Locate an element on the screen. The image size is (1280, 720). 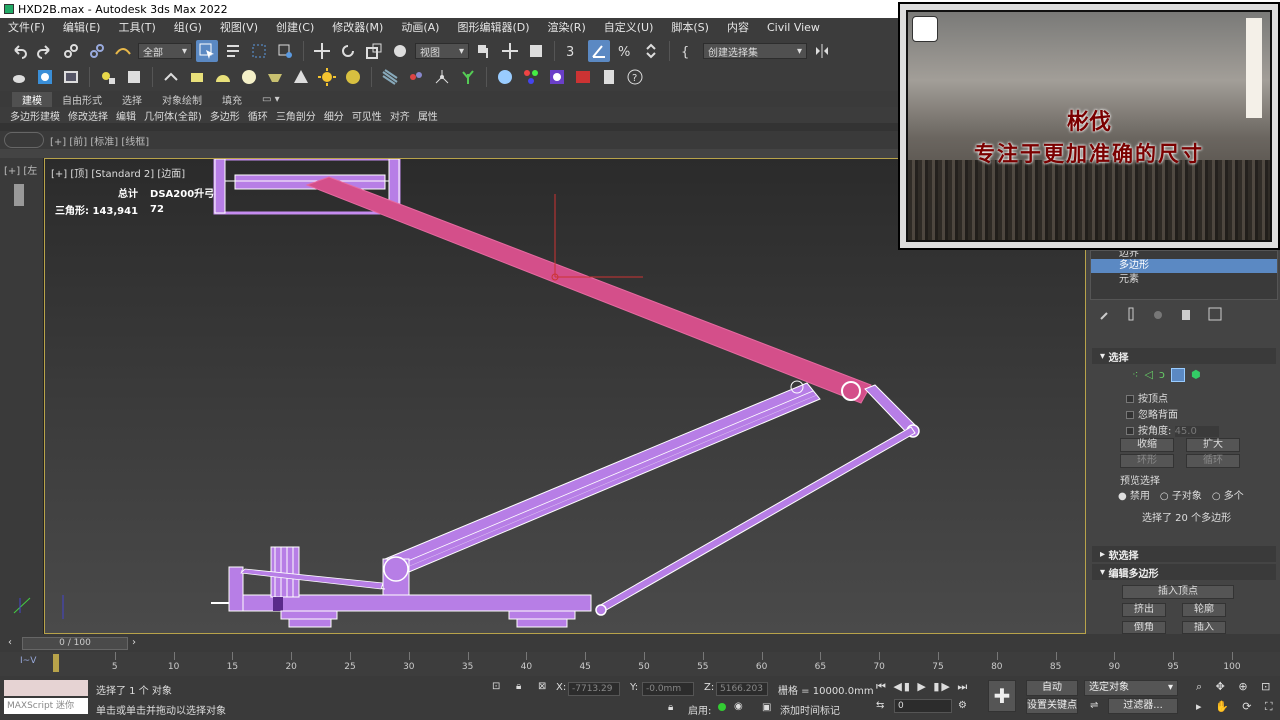
scene-explorer-icon is located at coordinates (134, 77).